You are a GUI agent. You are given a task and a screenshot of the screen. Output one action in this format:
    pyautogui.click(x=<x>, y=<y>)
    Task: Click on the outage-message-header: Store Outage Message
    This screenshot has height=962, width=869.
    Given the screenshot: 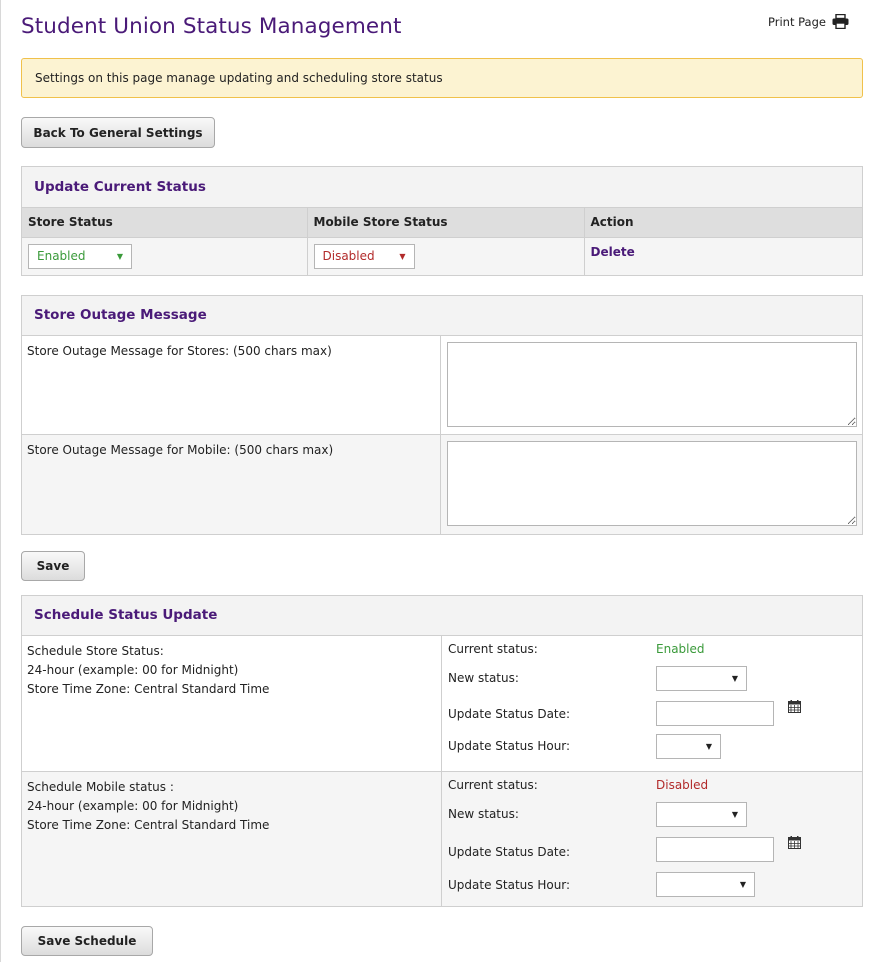 What is the action you would take?
    pyautogui.click(x=442, y=316)
    